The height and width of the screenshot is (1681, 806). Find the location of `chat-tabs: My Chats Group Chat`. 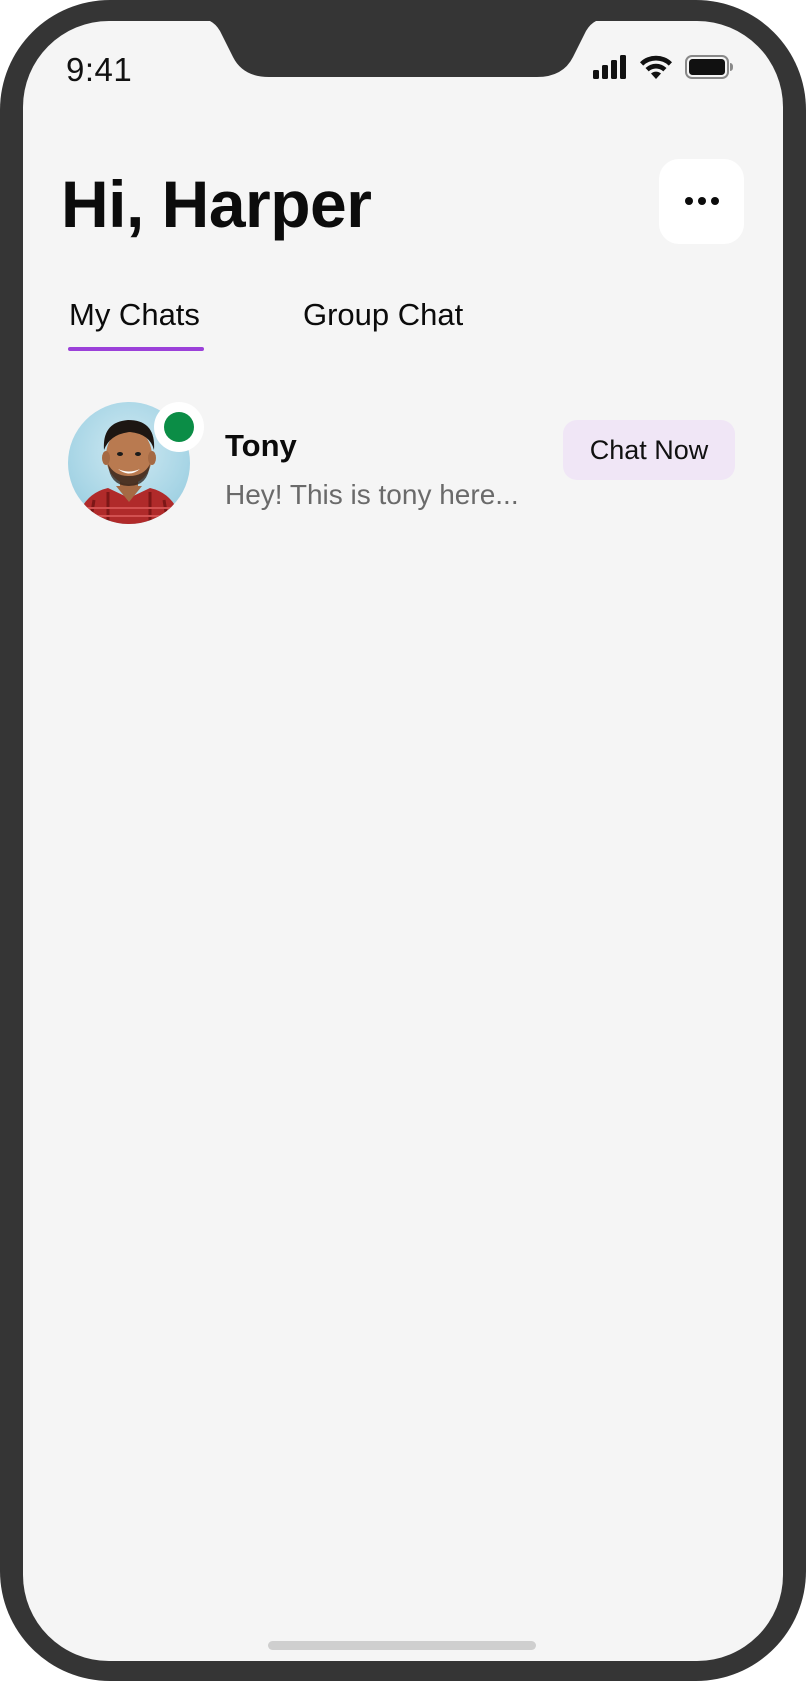

chat-tabs: My Chats Group Chat is located at coordinates (403, 332).